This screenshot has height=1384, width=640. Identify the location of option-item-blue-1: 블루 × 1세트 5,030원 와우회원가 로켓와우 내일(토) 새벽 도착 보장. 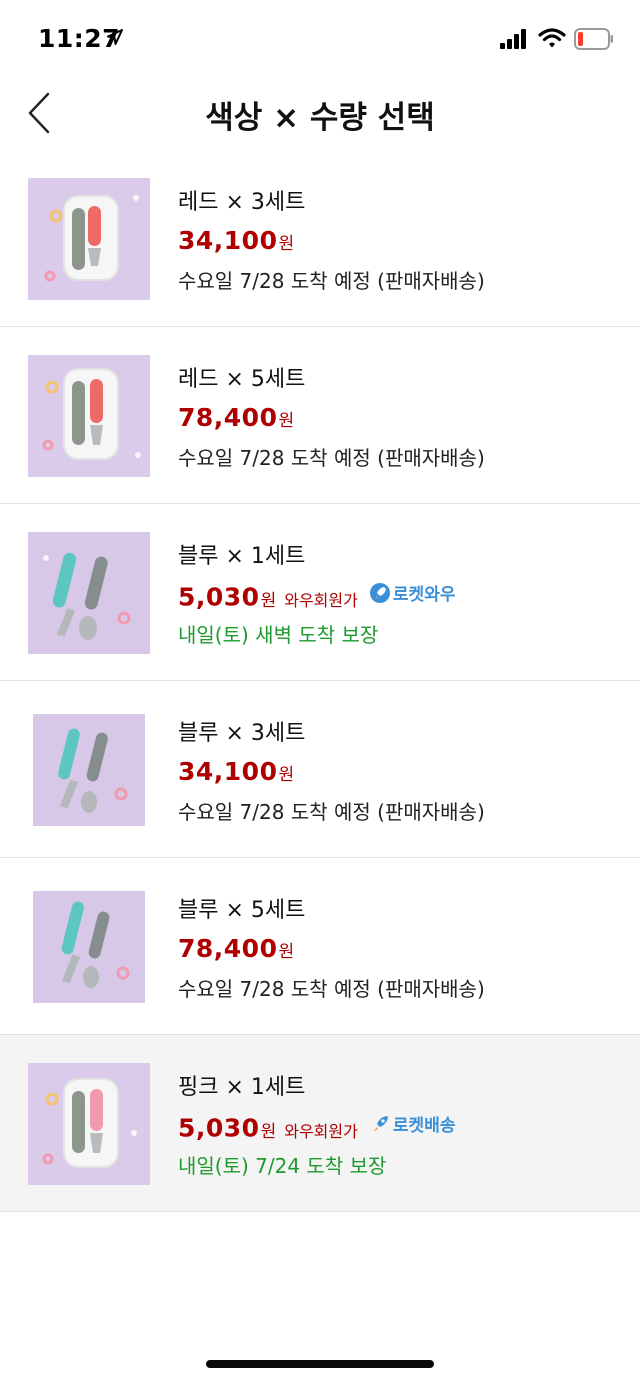
(320, 592).